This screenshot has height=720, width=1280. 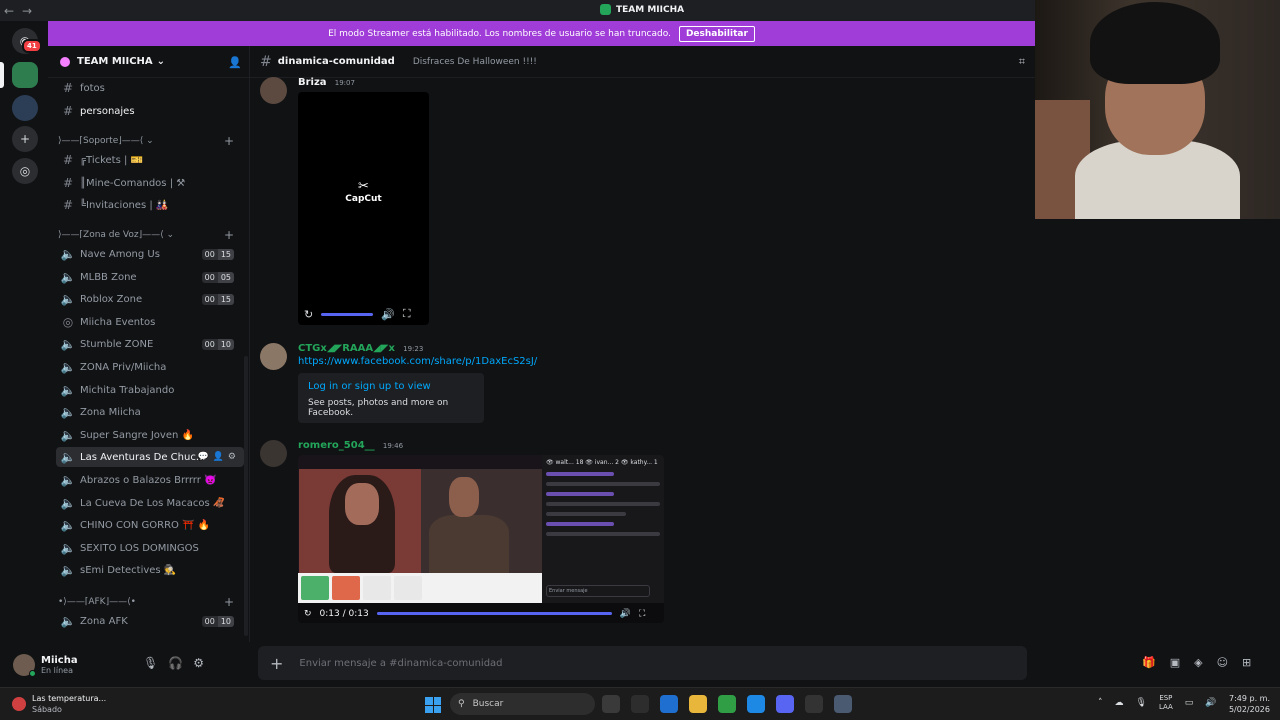 I want to click on message-author: Briza, so click(x=312, y=82).